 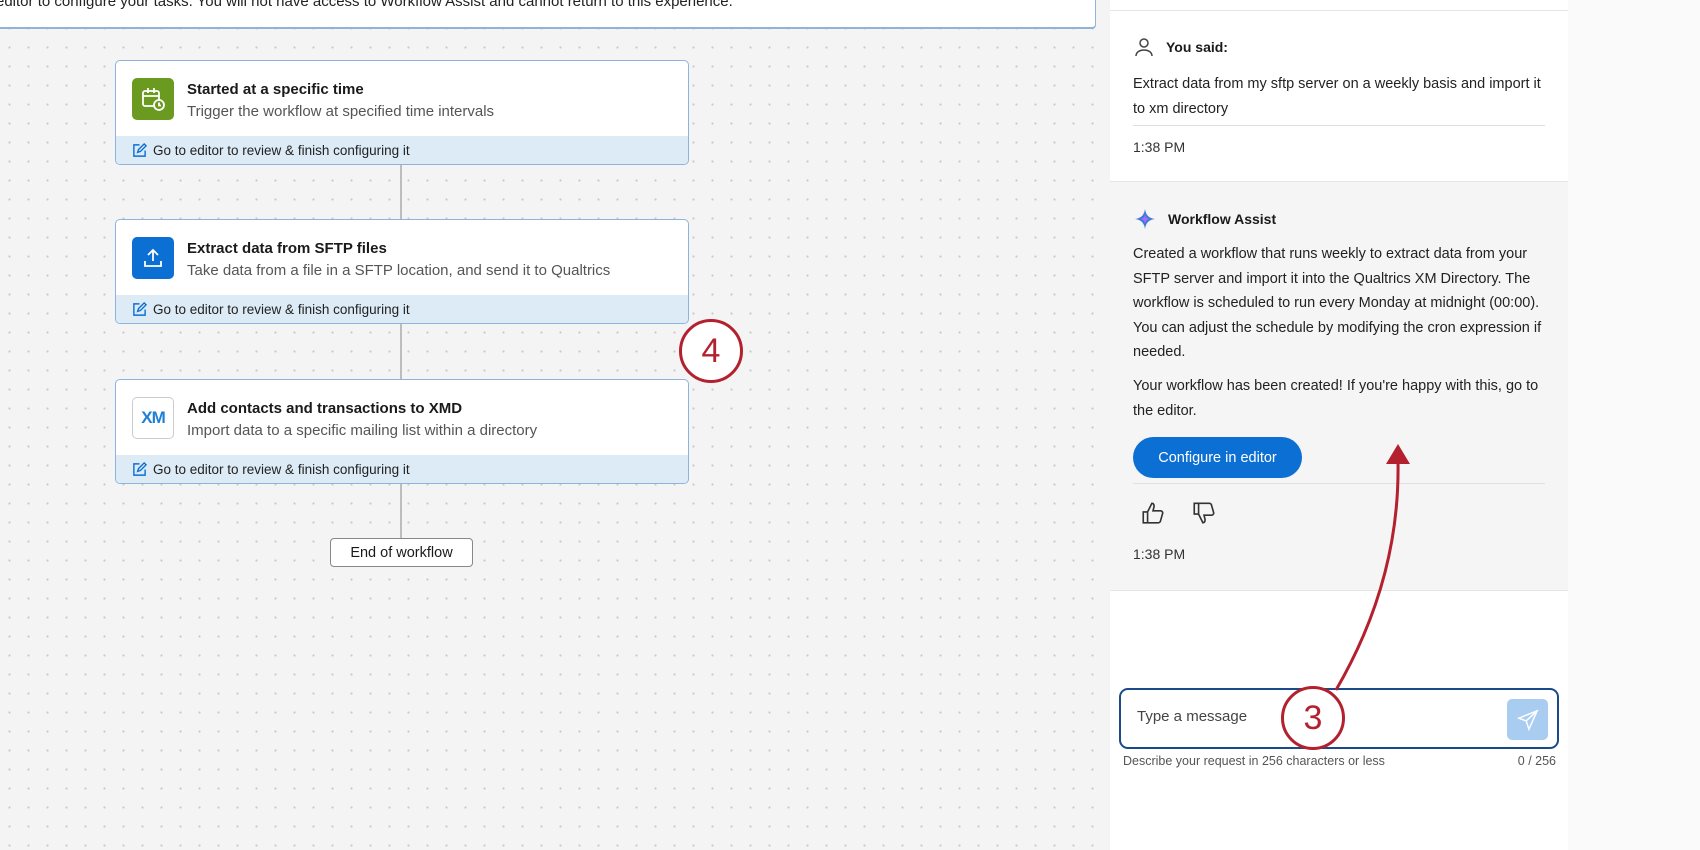 What do you see at coordinates (287, 248) in the screenshot?
I see `step-title: Extract data from SFTP files` at bounding box center [287, 248].